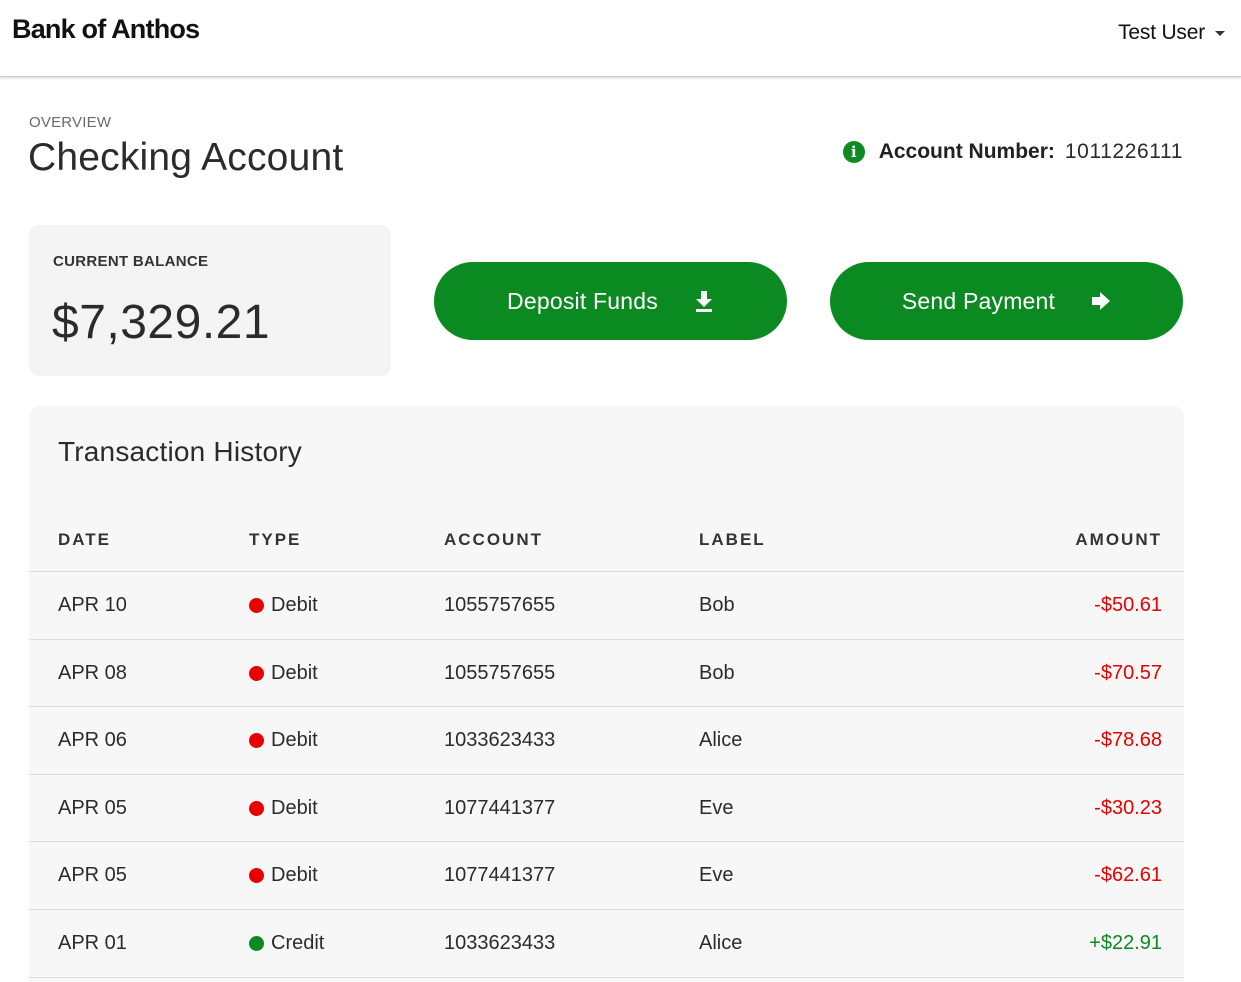 The image size is (1241, 982). What do you see at coordinates (186, 157) in the screenshot?
I see `page-title: Checking Account` at bounding box center [186, 157].